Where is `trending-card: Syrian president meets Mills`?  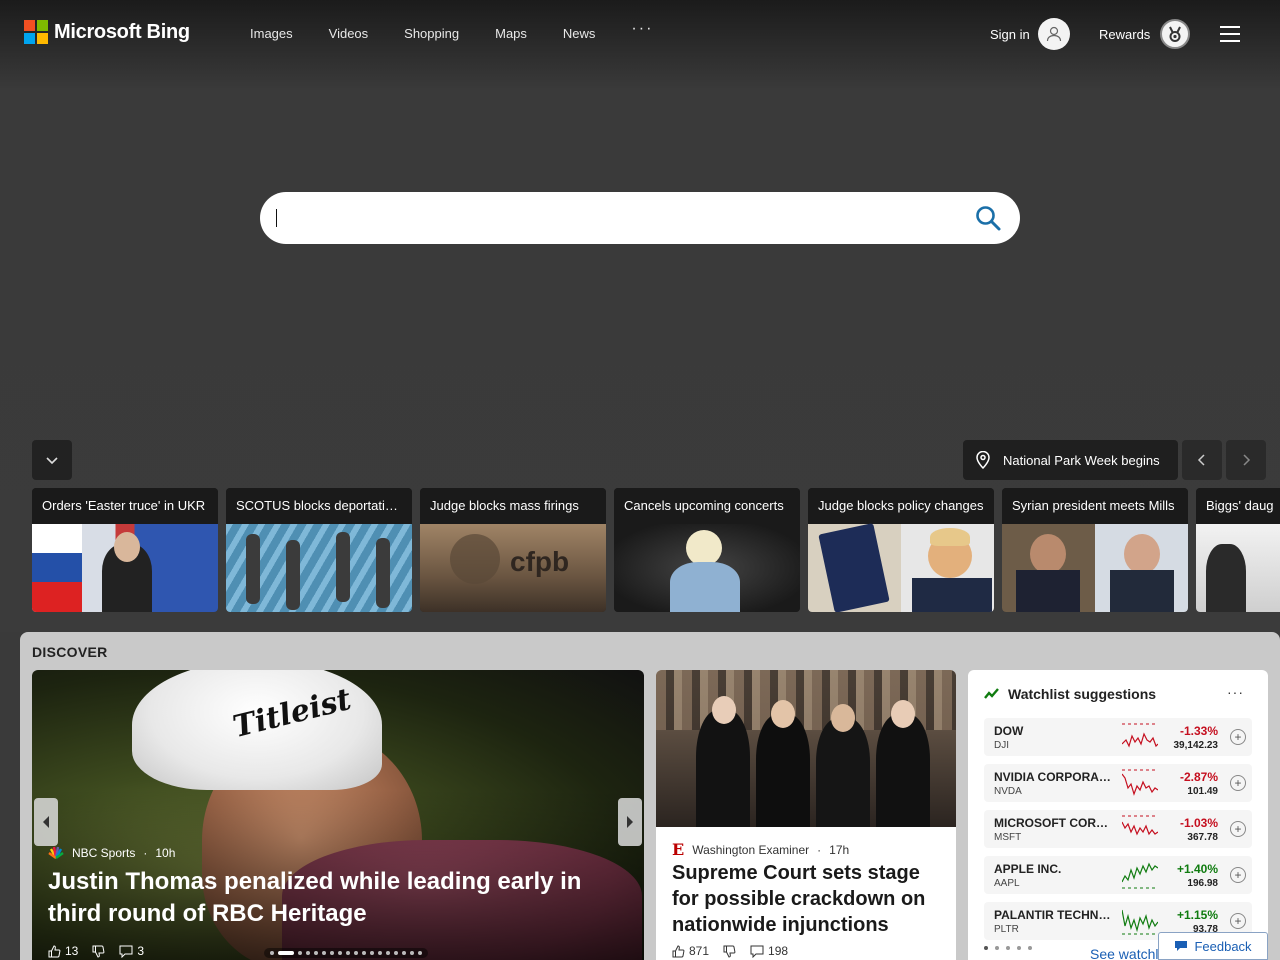
trending-card: Syrian president meets Mills is located at coordinates (1095, 550).